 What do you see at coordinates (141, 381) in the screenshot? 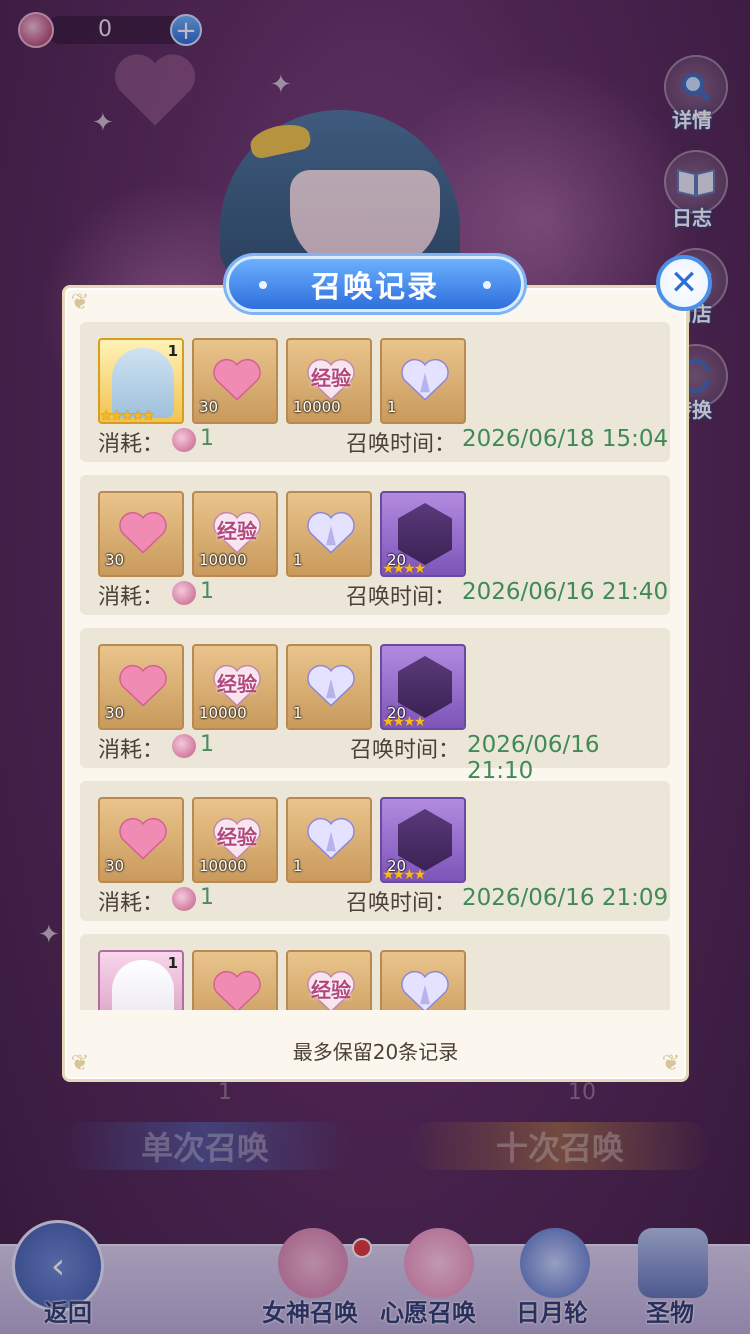
I see `character-card-item: 1 ★★★★★` at bounding box center [141, 381].